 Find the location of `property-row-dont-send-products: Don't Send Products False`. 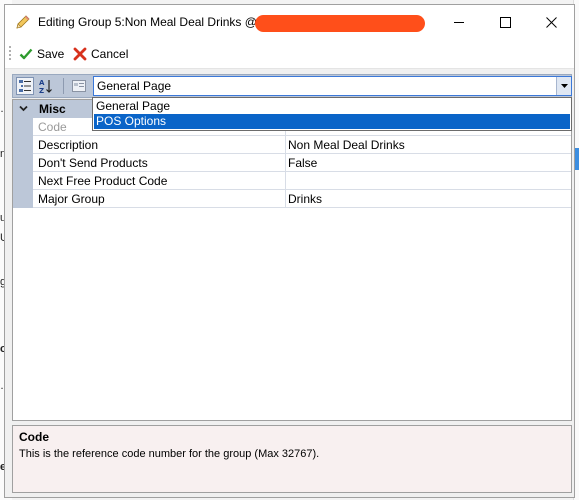

property-row-dont-send-products: Don't Send Products False is located at coordinates (302, 163).